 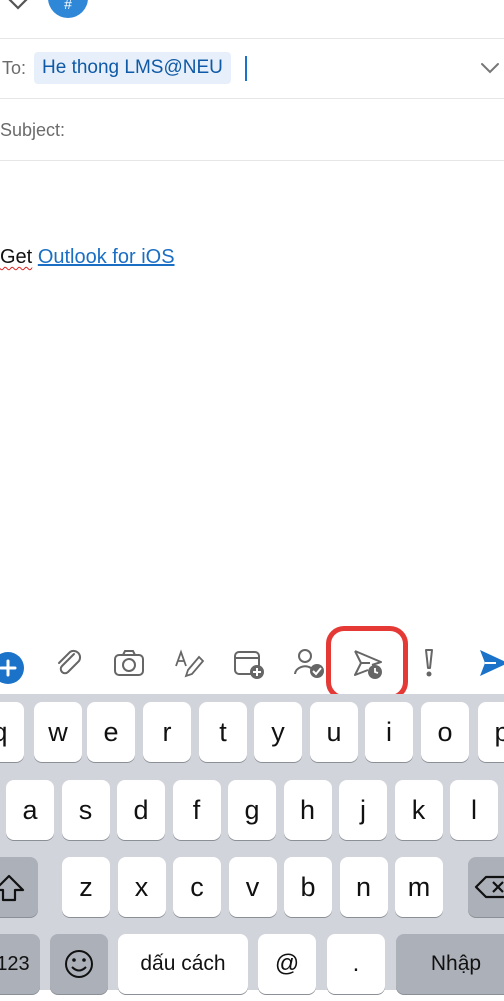 I want to click on key-r: r, so click(x=167, y=732).